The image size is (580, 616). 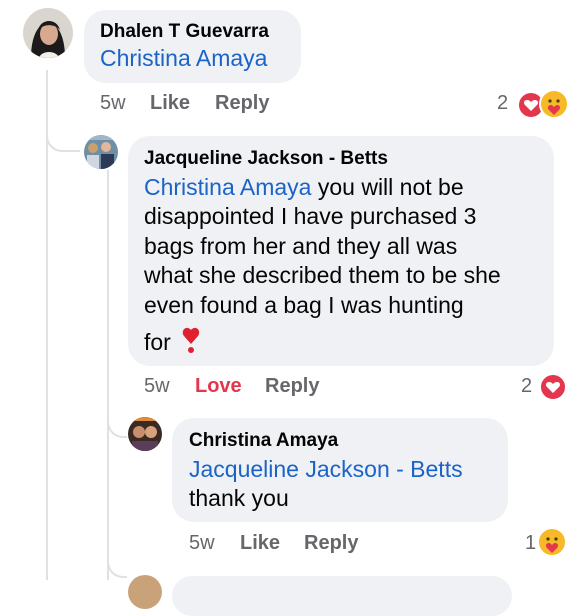 I want to click on thread-line-reply, so click(x=108, y=375).